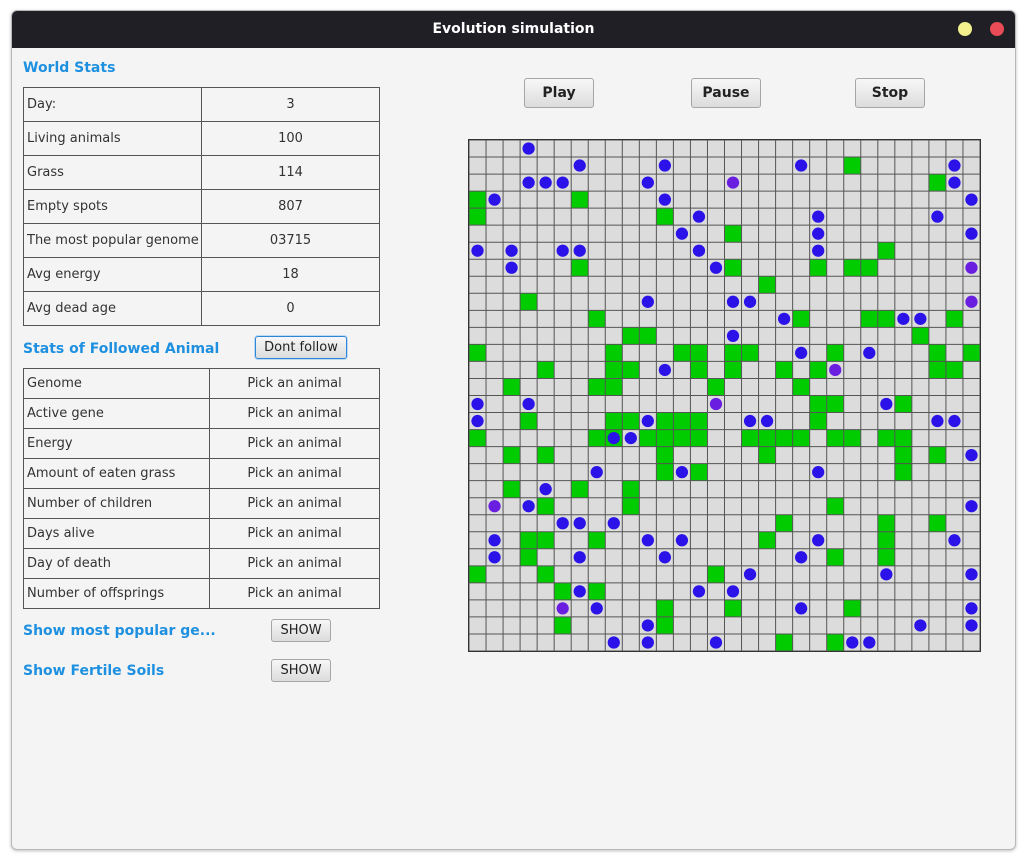  What do you see at coordinates (997, 29) in the screenshot?
I see `close-icon` at bounding box center [997, 29].